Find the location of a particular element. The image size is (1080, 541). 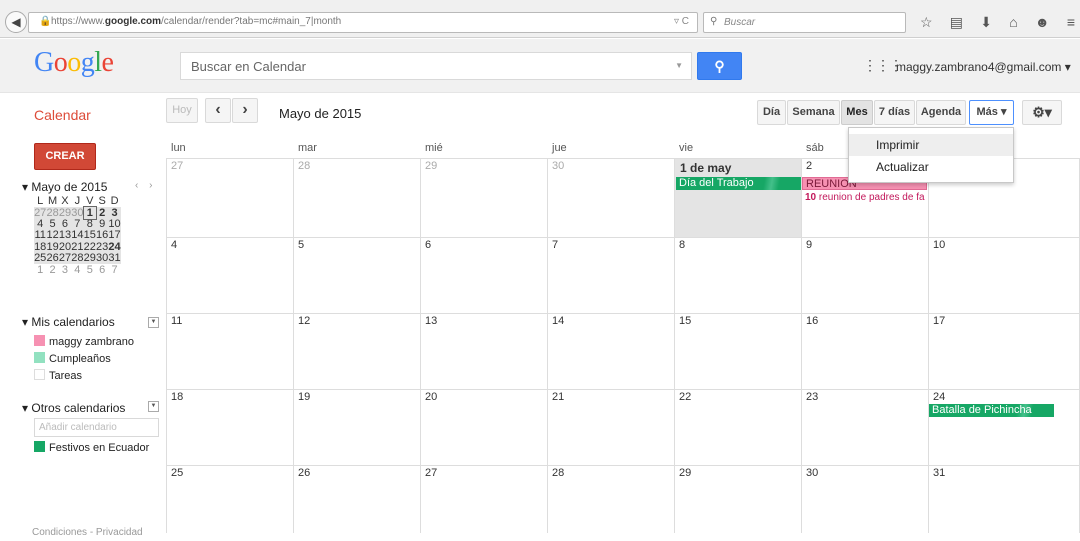

day-cell: 25 is located at coordinates (229, 503).